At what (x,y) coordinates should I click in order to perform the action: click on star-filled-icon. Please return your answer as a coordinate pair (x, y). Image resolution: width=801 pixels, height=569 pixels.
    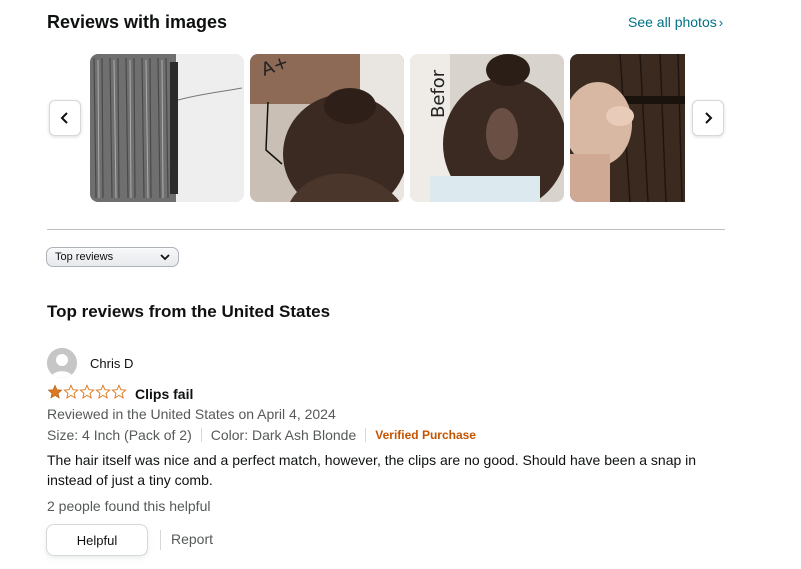
    Looking at the image, I should click on (55, 391).